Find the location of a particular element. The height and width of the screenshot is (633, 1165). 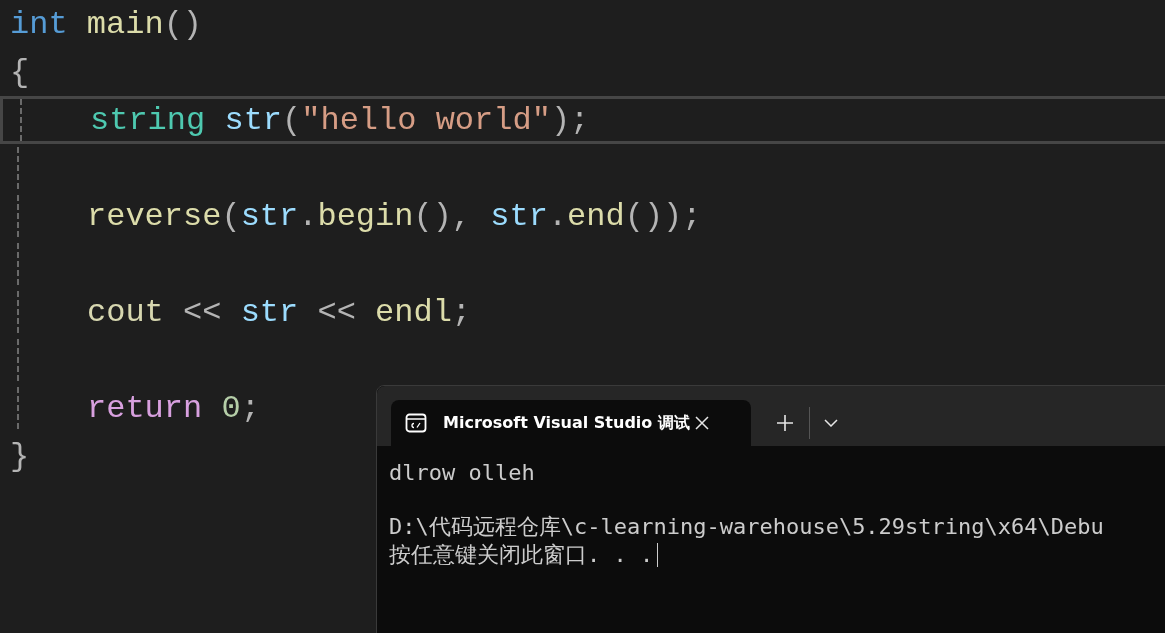

console-output: D:\代码远程仓库\c-learning-warehouse\5.29string\x64\Debu is located at coordinates (746, 527).